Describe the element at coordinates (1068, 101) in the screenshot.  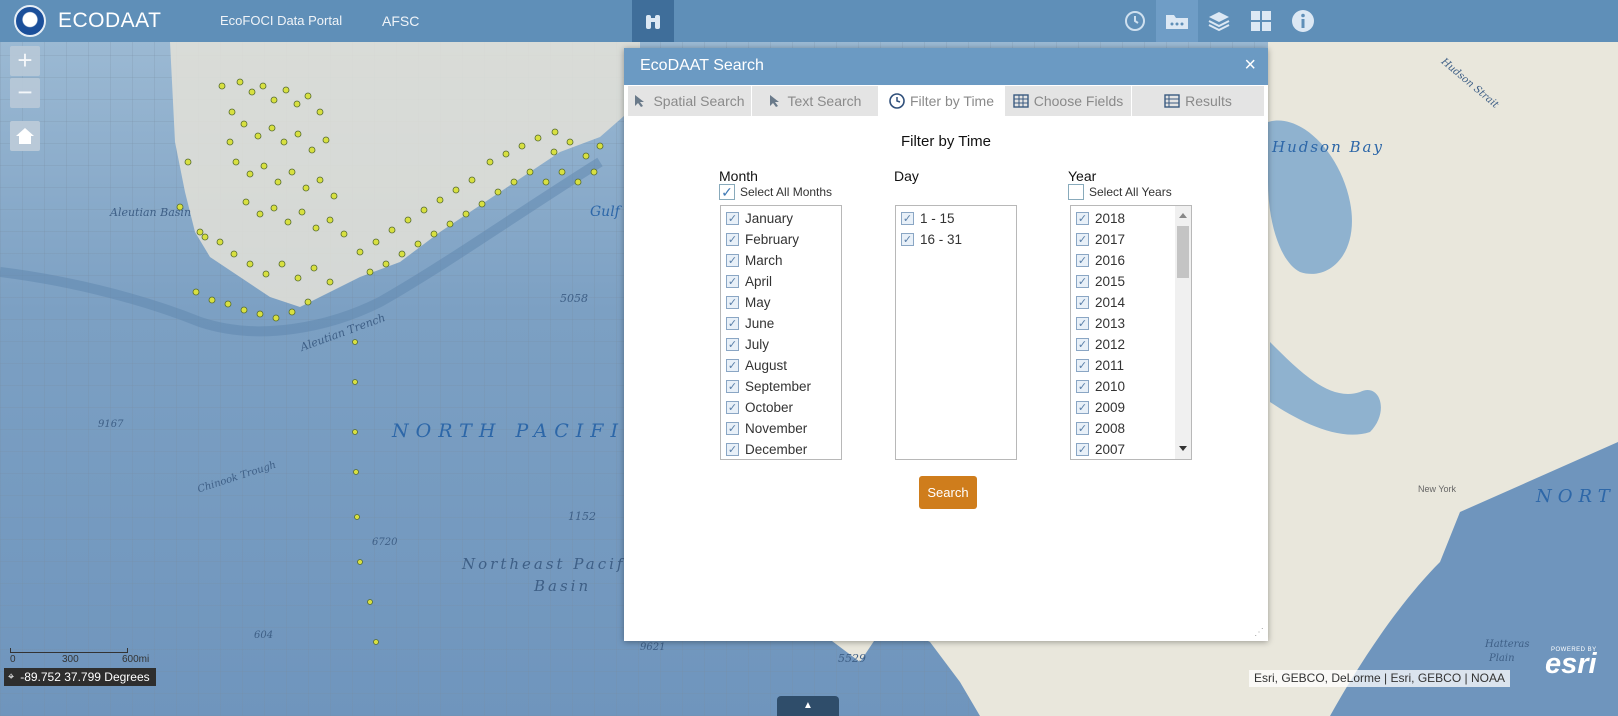
I see `tab-choose-fields: Choose Fields` at that location.